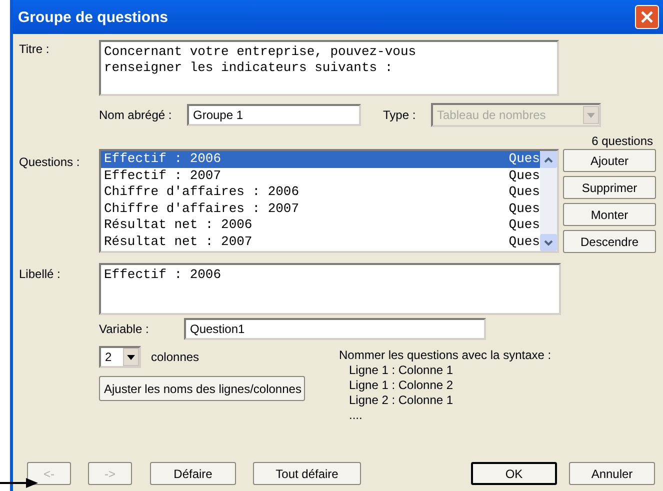 This screenshot has height=491, width=663. What do you see at coordinates (401, 385) in the screenshot?
I see `syntax-example: Ligne 1 : Colonne 2` at bounding box center [401, 385].